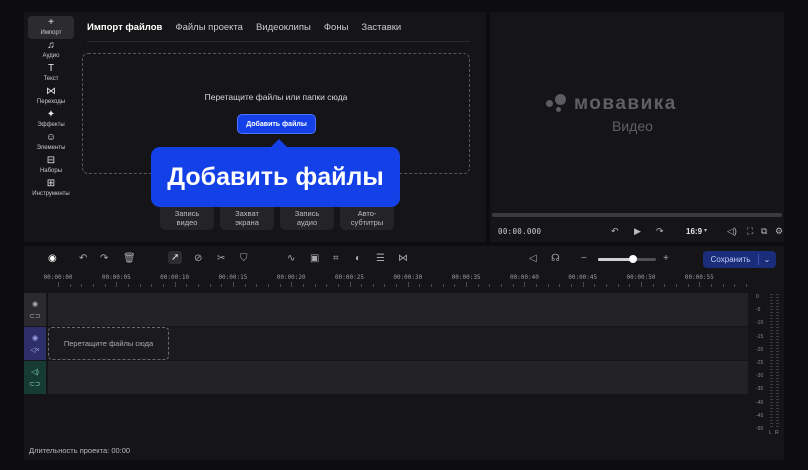 The width and height of the screenshot is (808, 470). What do you see at coordinates (52, 258) in the screenshot?
I see `record-icon: ◉` at bounding box center [52, 258].